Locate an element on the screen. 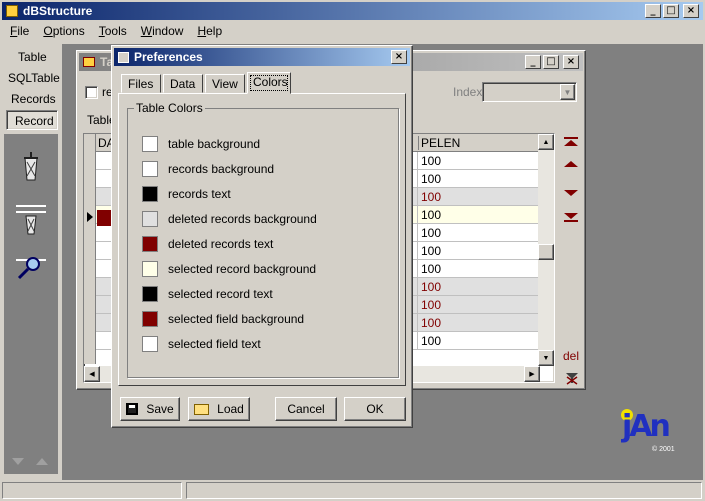 Image resolution: width=705 pixels, height=501 pixels. menu-bar: File Options Tools Window Help is located at coordinates (123, 32).